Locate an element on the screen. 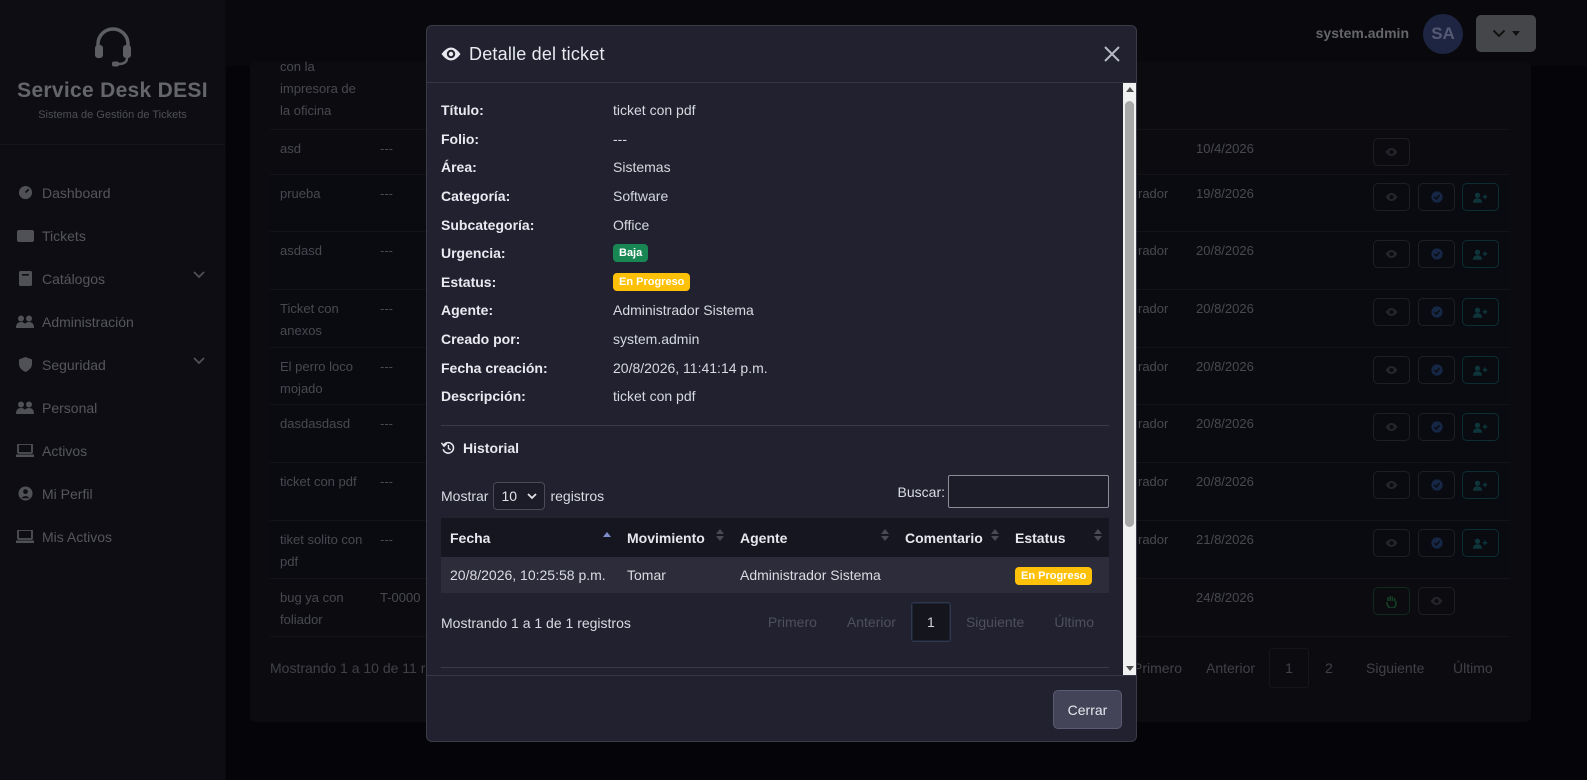 This screenshot has width=1587, height=780. history-pagination: Primero Anterior 1 Siguiente Último is located at coordinates (931, 622).